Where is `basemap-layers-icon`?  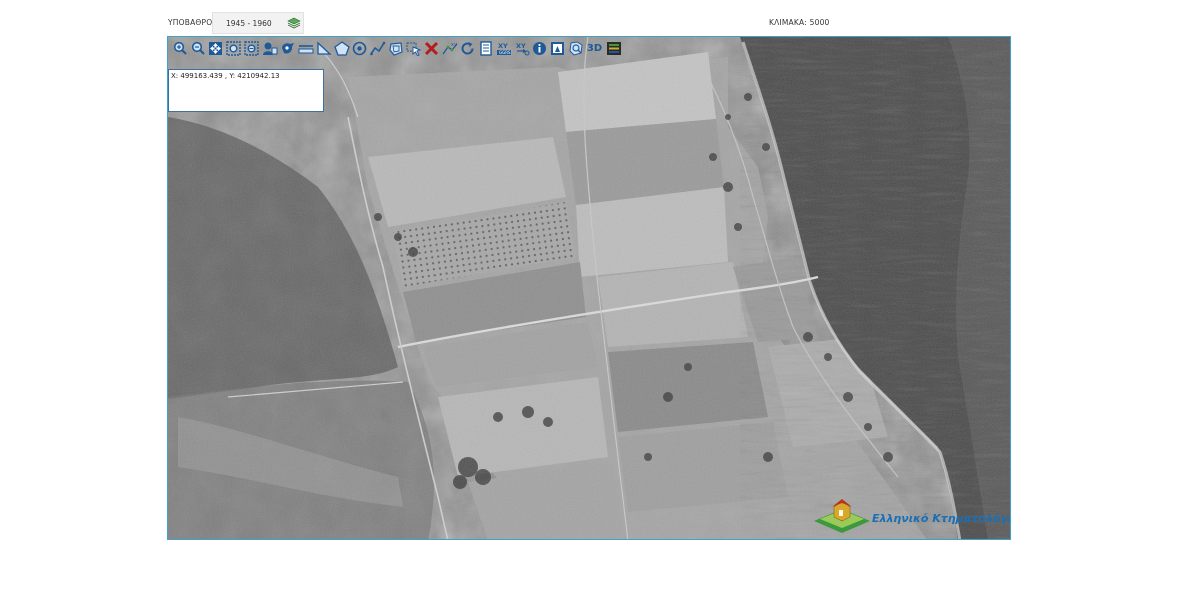
basemap-layers-icon is located at coordinates (294, 23).